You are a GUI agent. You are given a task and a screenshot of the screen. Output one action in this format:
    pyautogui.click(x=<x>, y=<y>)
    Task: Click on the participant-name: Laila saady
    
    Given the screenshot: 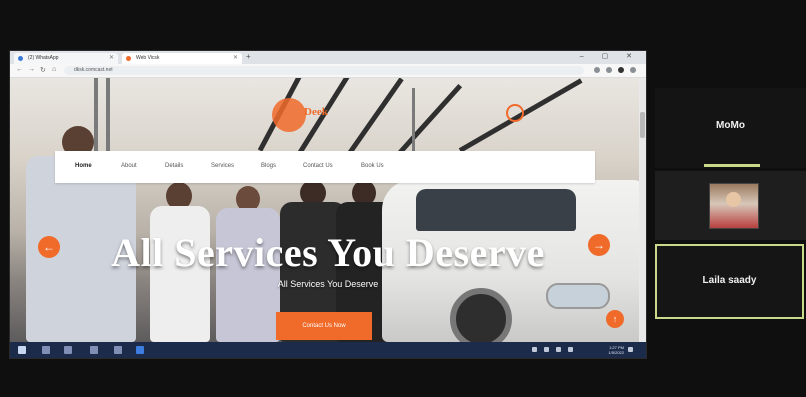 What is the action you would take?
    pyautogui.click(x=729, y=280)
    